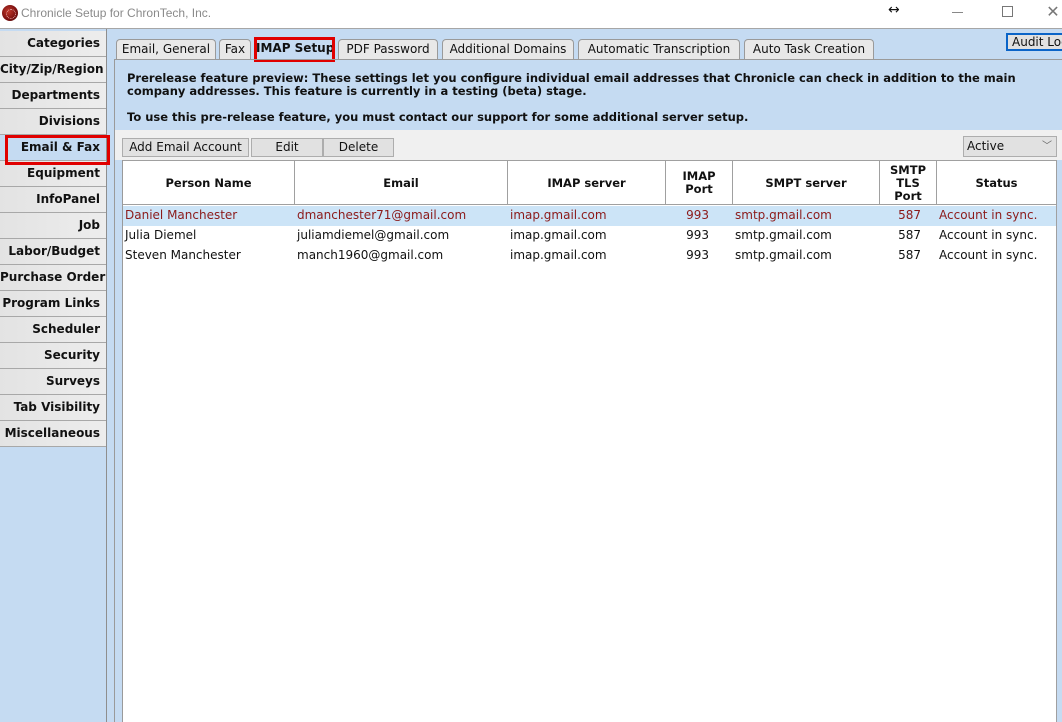 The image size is (1062, 722). I want to click on close-button: ✕, so click(1046, 13).